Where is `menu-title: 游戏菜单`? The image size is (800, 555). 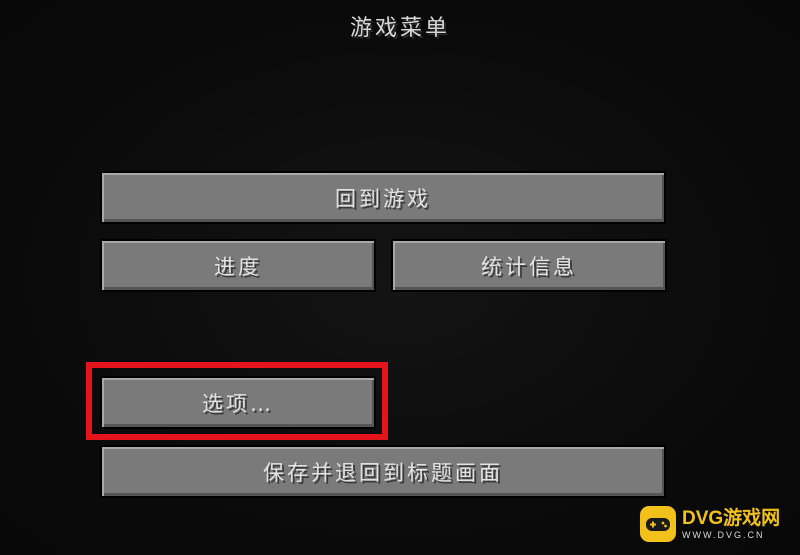 menu-title: 游戏菜单 is located at coordinates (399, 28).